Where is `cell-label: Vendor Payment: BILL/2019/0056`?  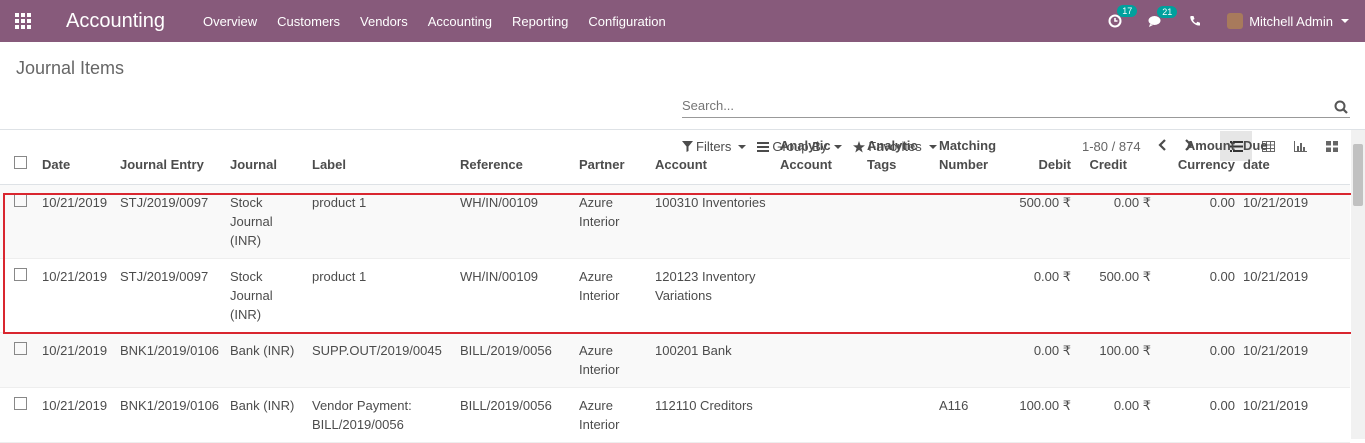
cell-label: Vendor Payment: BILL/2019/0056 is located at coordinates (382, 415).